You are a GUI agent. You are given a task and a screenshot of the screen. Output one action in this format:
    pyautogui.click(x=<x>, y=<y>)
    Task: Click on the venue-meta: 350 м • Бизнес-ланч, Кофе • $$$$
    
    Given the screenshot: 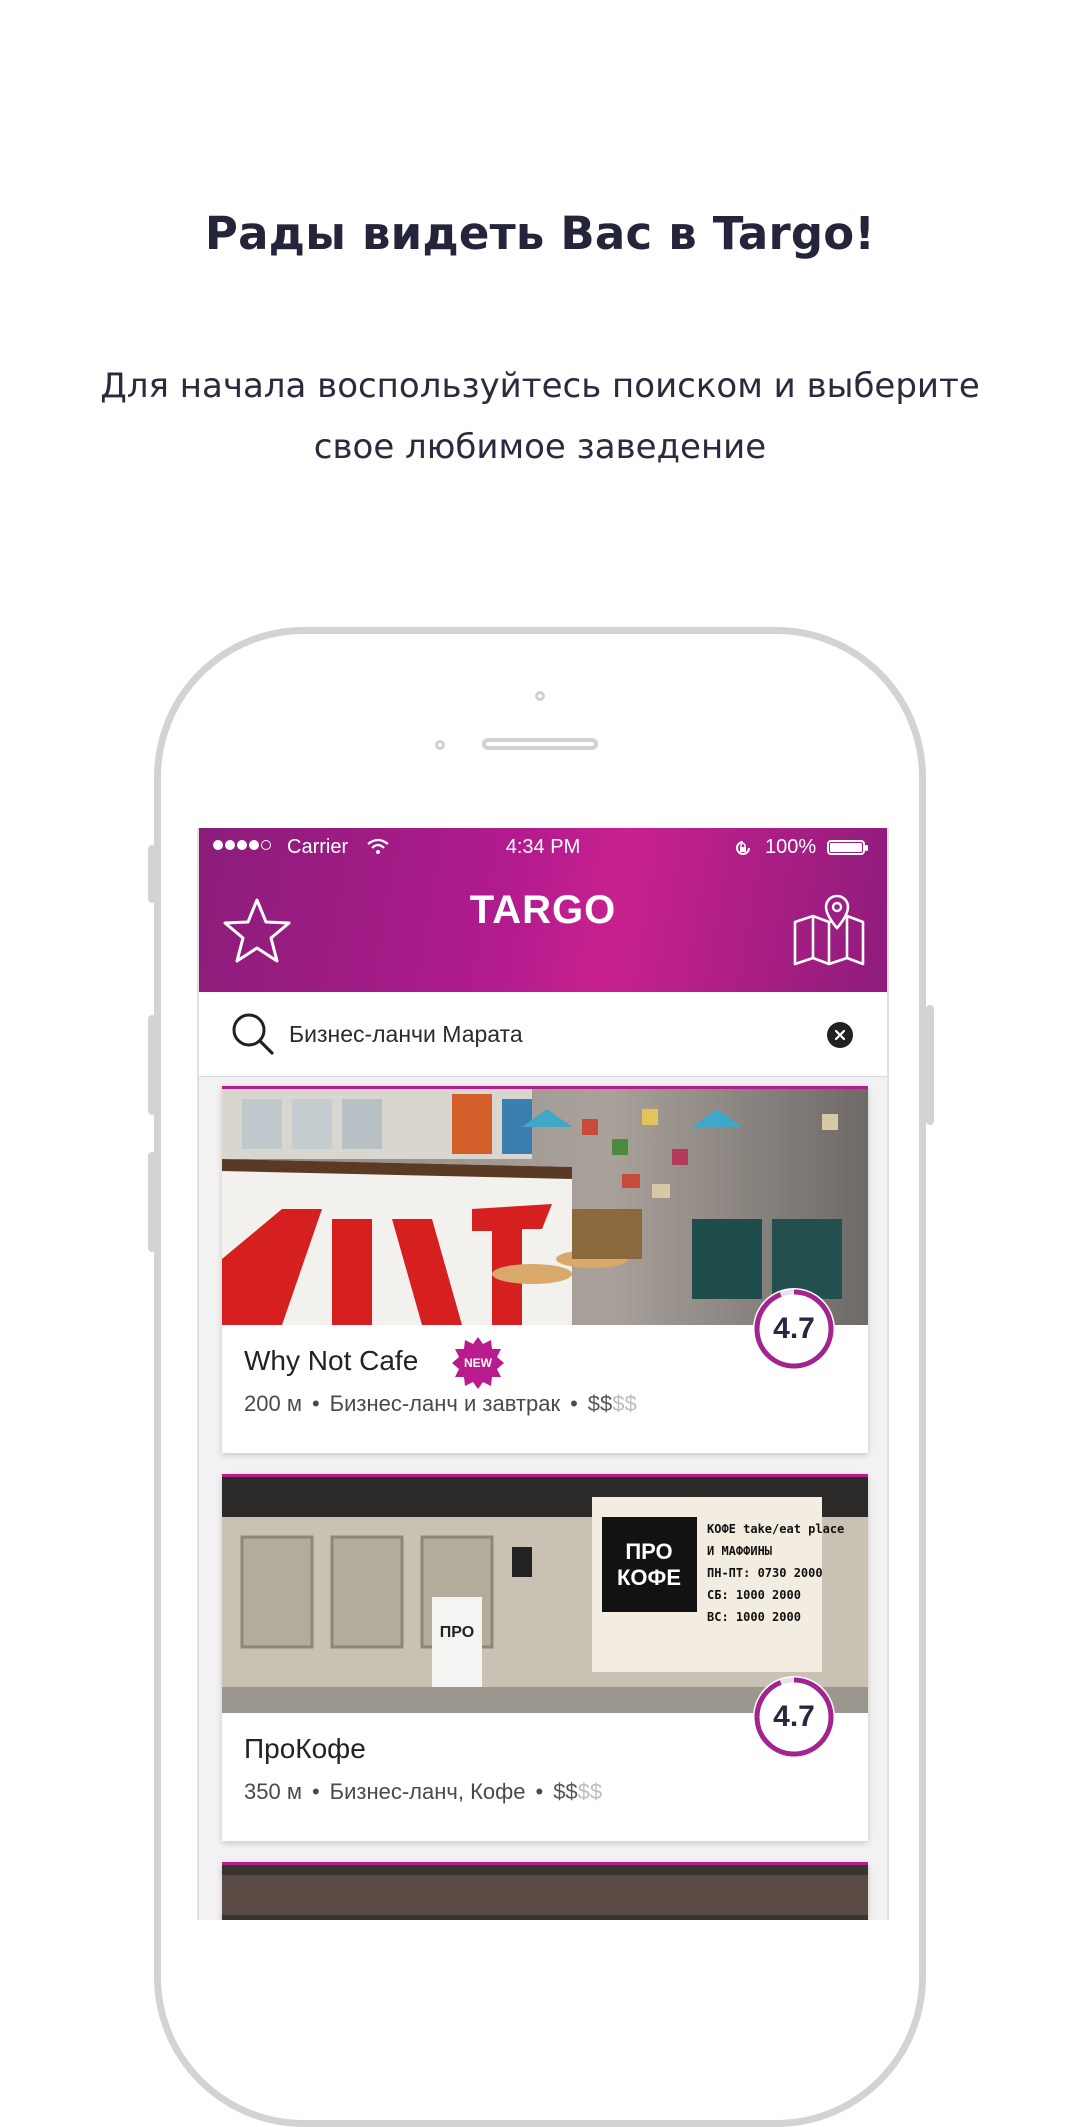 What is the action you would take?
    pyautogui.click(x=423, y=1791)
    